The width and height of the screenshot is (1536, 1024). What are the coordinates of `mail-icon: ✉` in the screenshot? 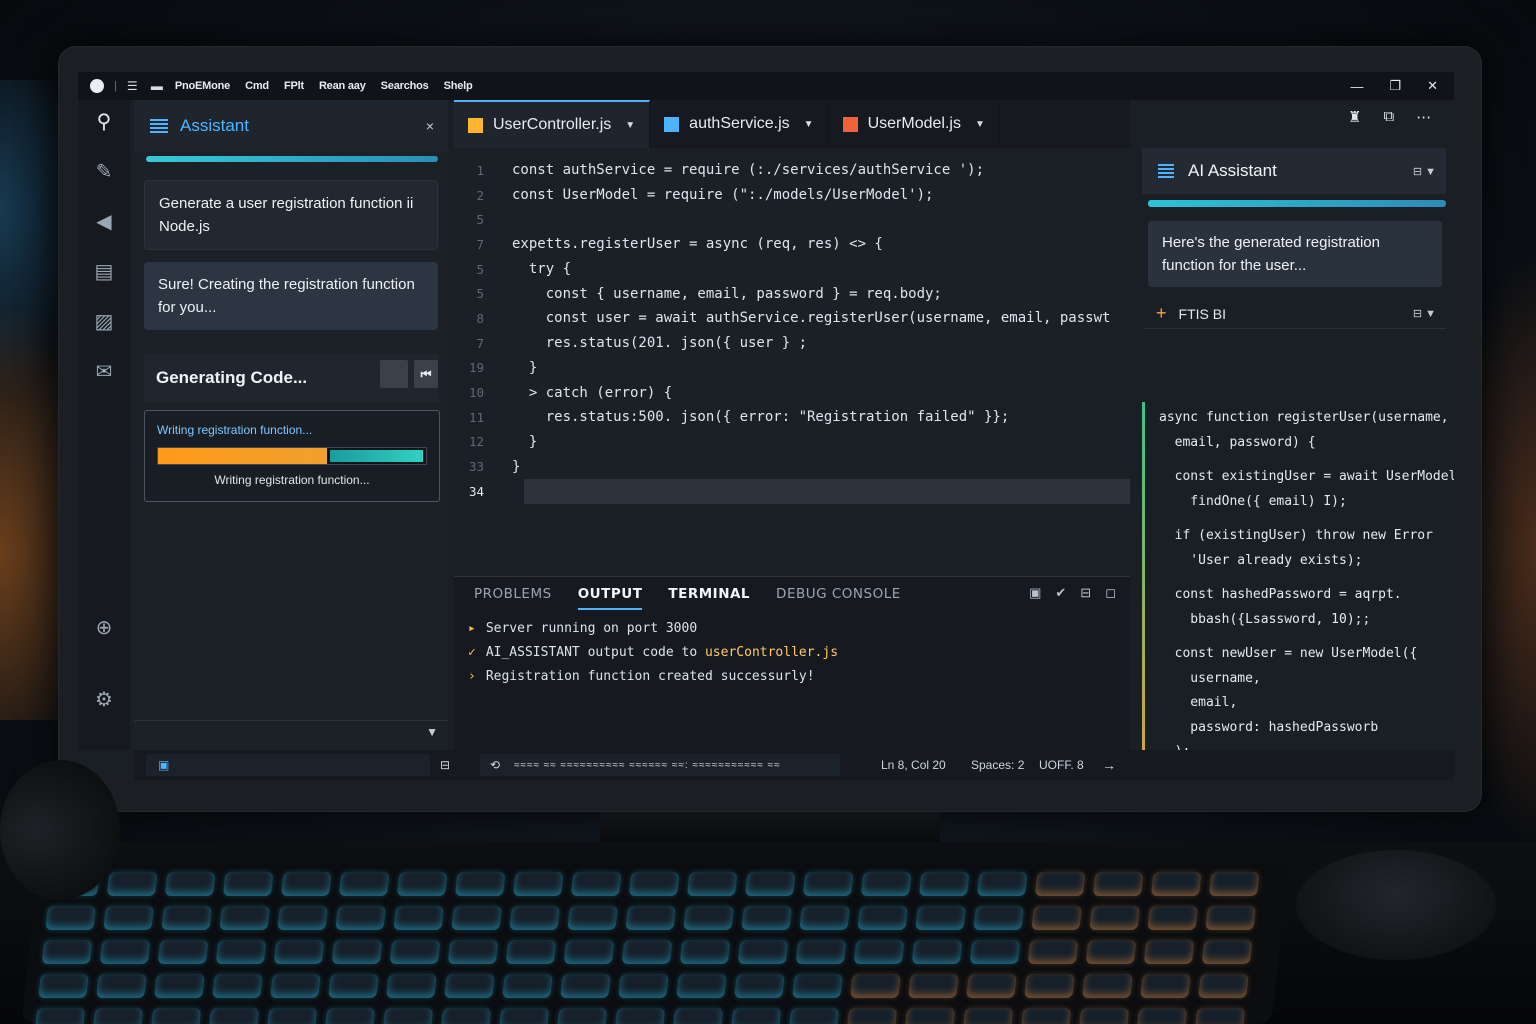 It's located at (104, 372).